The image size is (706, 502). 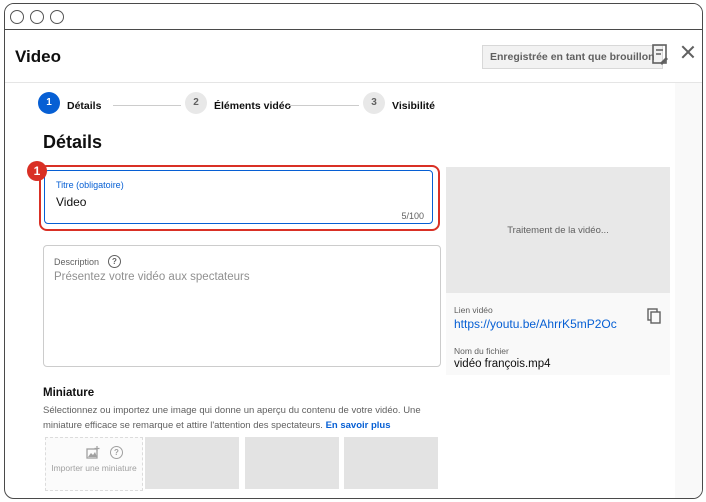 What do you see at coordinates (535, 324) in the screenshot?
I see `video-link: https://youtu.be/AhrrK5mP2Oc` at bounding box center [535, 324].